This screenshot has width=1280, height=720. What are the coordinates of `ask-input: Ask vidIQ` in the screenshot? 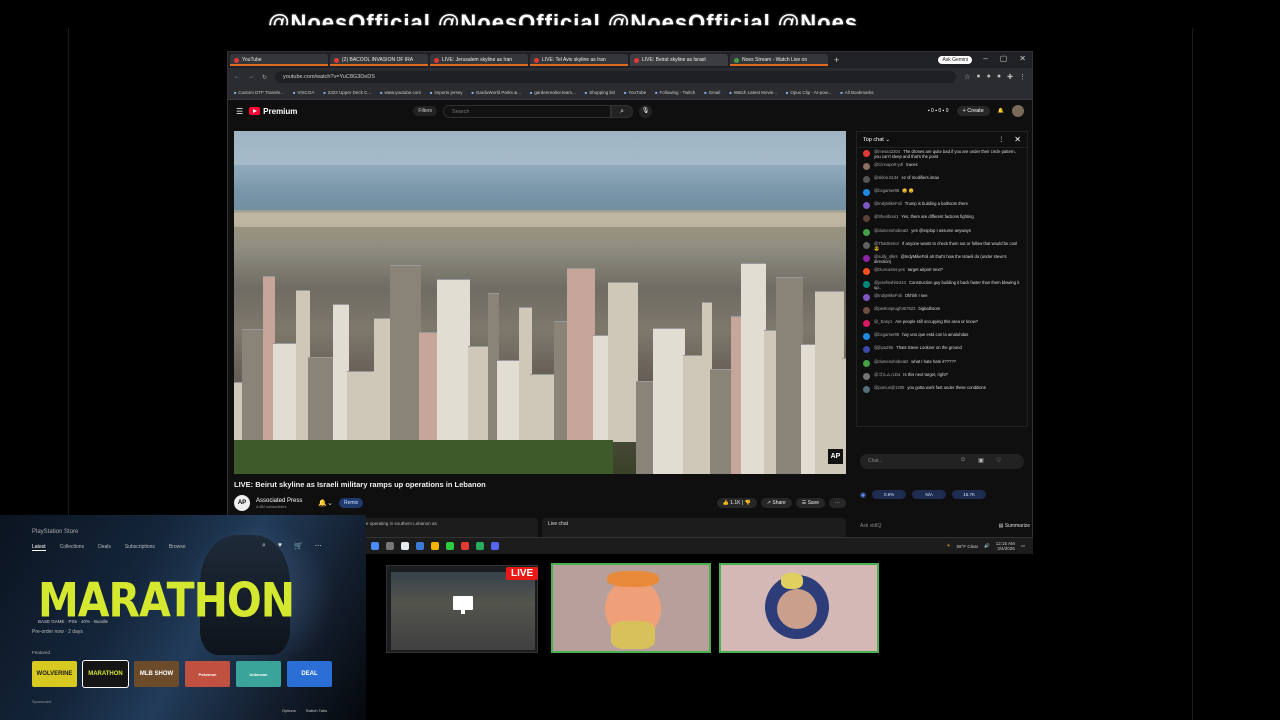 It's located at (870, 526).